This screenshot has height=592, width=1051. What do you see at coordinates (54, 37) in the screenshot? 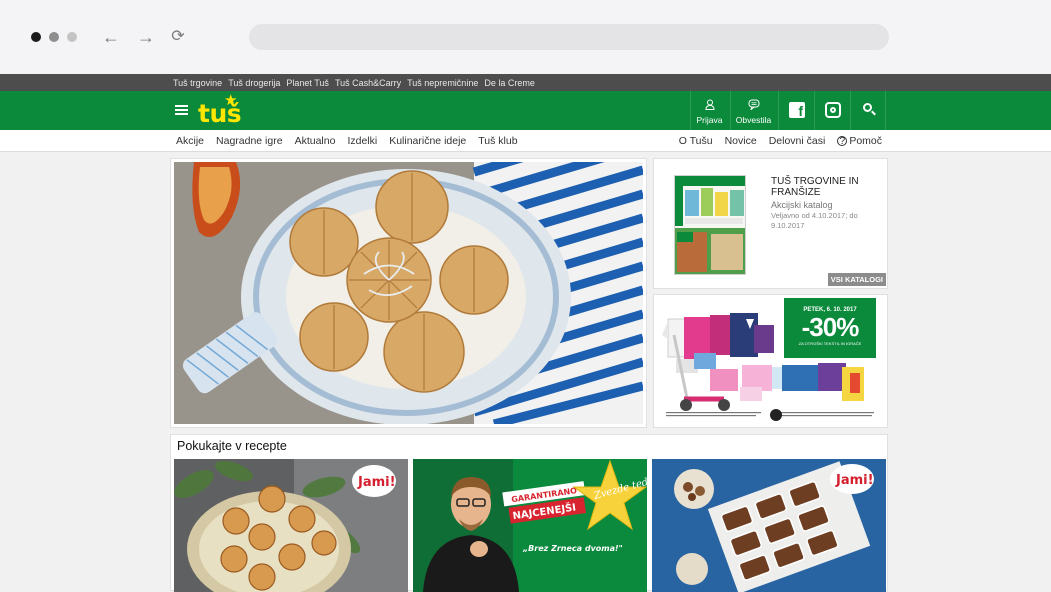
I see `window-minimize-dot` at bounding box center [54, 37].